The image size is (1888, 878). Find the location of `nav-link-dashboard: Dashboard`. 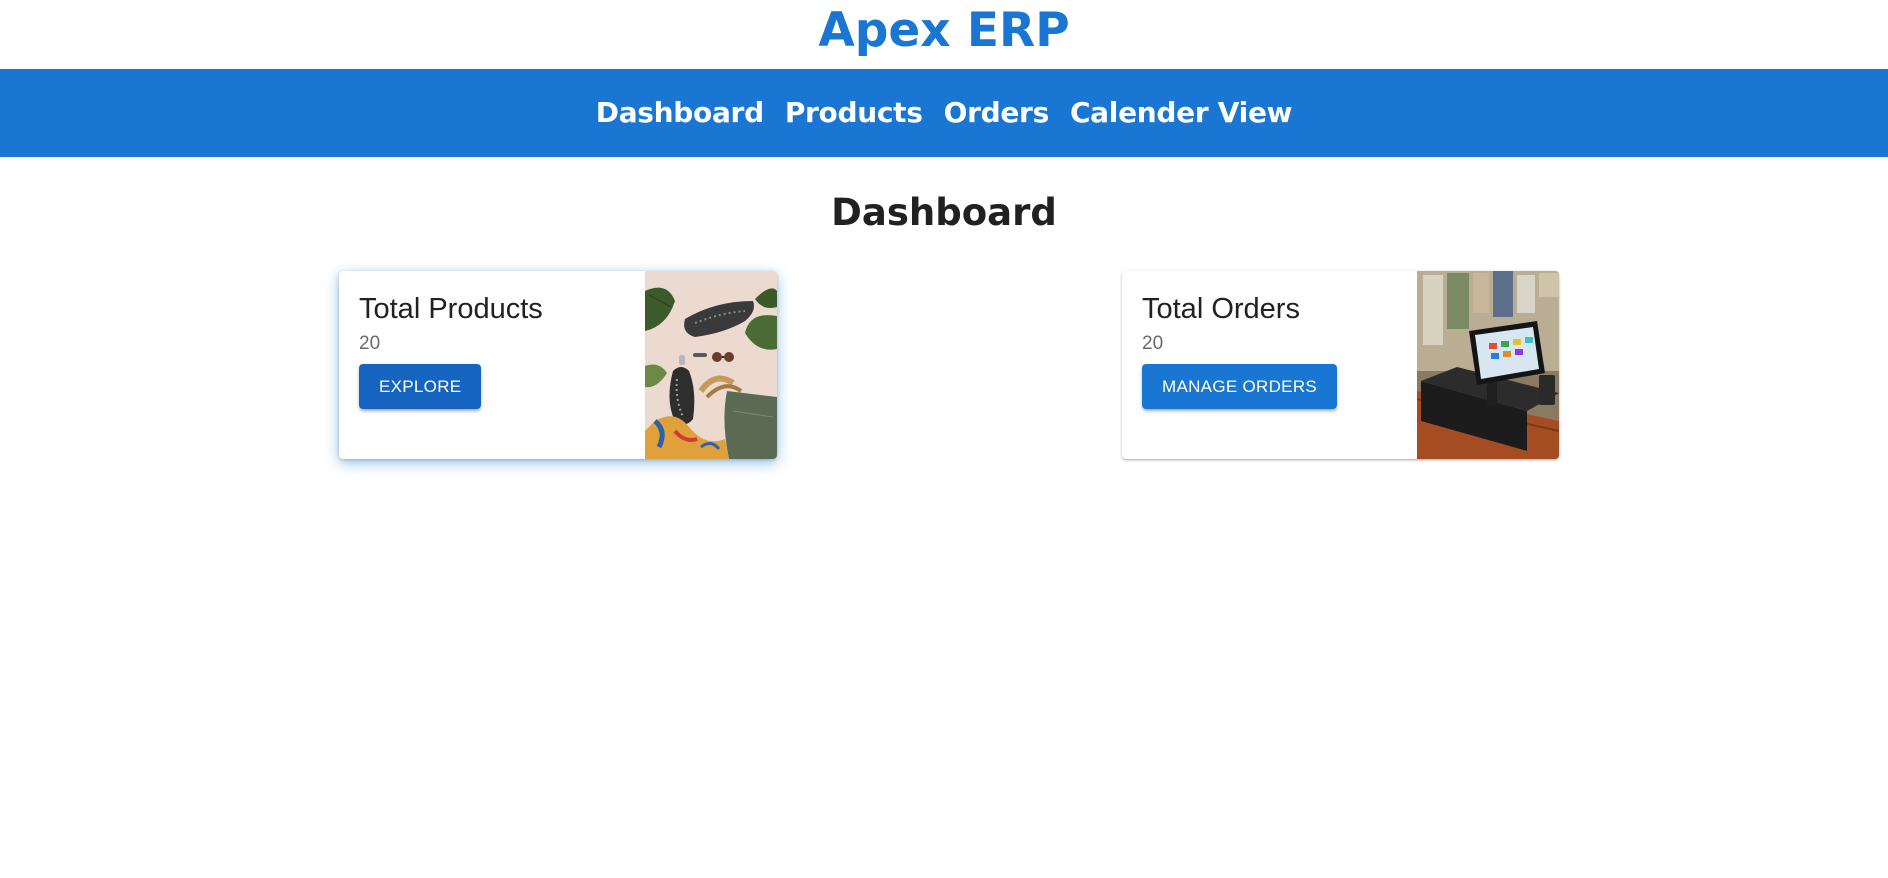

nav-link-dashboard: Dashboard is located at coordinates (680, 112).